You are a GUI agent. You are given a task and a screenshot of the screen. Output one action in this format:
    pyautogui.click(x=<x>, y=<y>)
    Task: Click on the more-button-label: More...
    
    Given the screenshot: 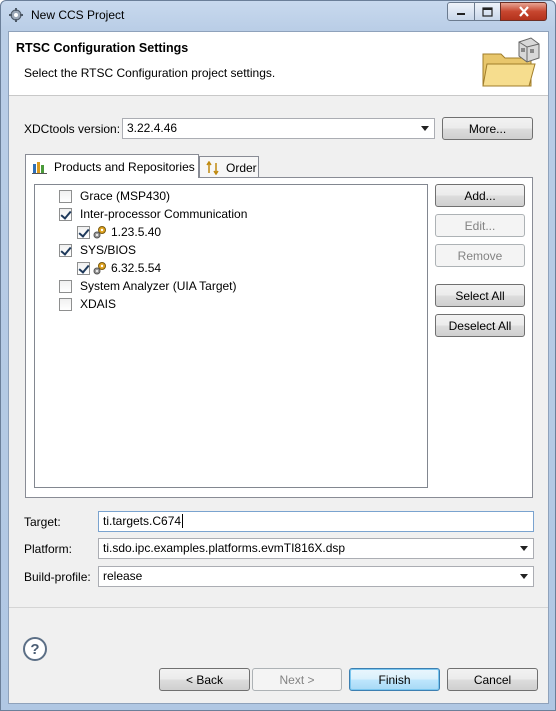 What is the action you would take?
    pyautogui.click(x=487, y=128)
    